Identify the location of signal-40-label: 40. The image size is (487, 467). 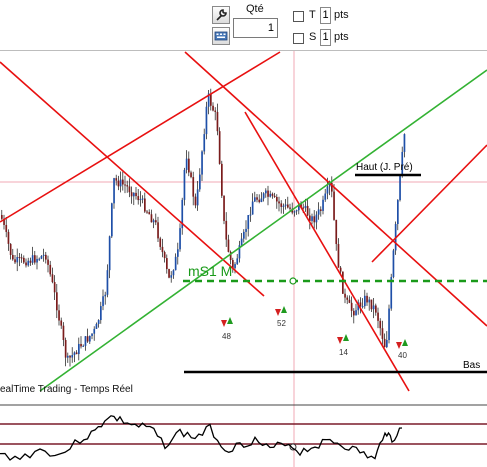
(402, 355).